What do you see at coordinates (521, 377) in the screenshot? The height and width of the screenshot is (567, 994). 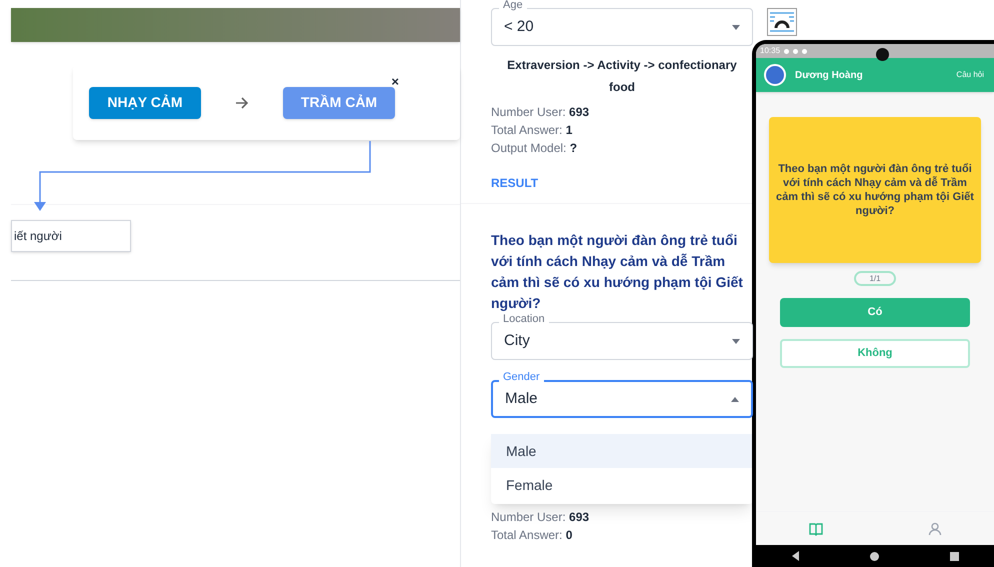 I see `field-label: Gender` at bounding box center [521, 377].